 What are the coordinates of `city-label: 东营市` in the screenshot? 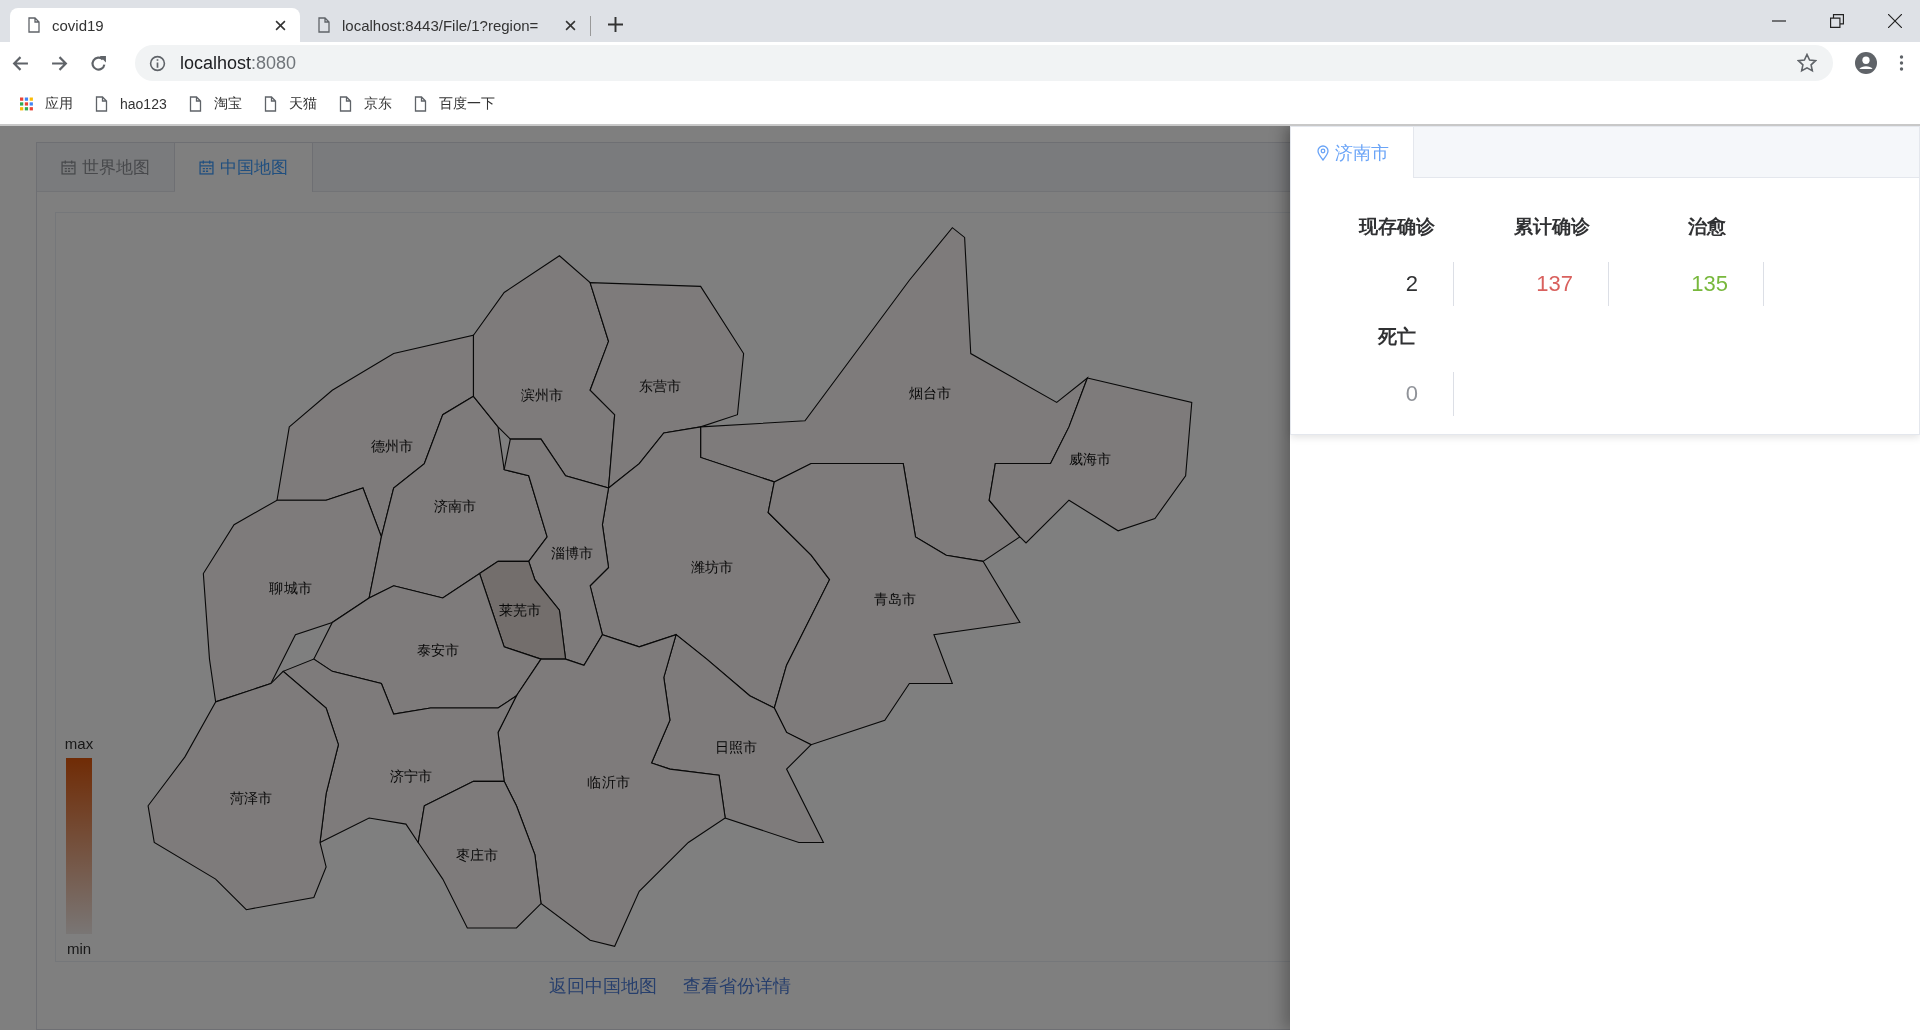 It's located at (660, 386).